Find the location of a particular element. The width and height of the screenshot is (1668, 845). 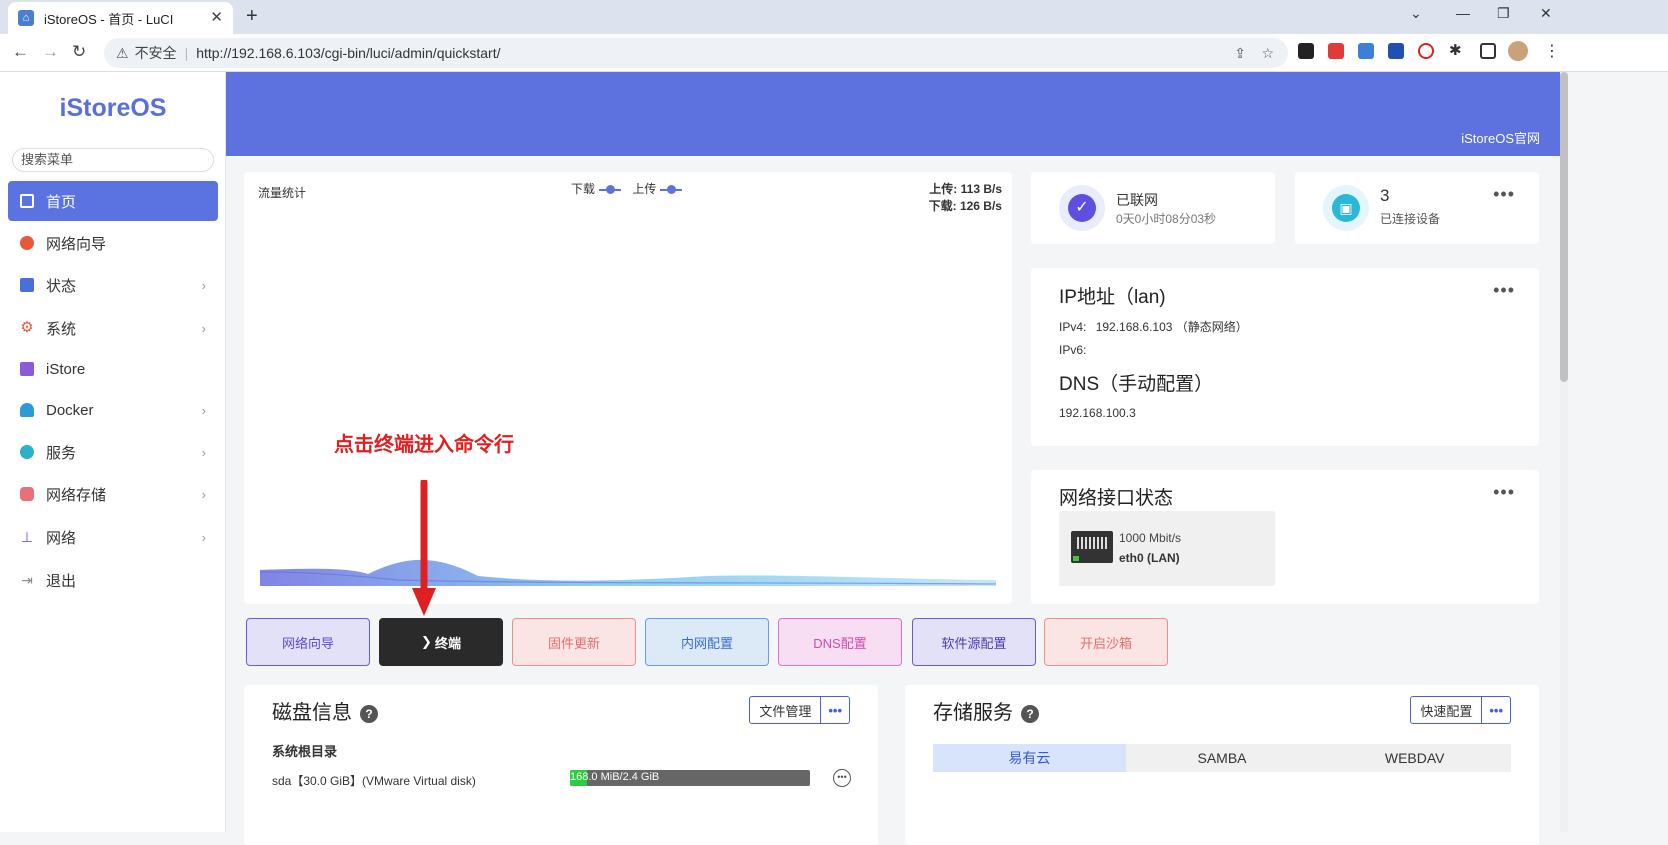

interface-speed: 1000 Mbit/s is located at coordinates (1150, 538).